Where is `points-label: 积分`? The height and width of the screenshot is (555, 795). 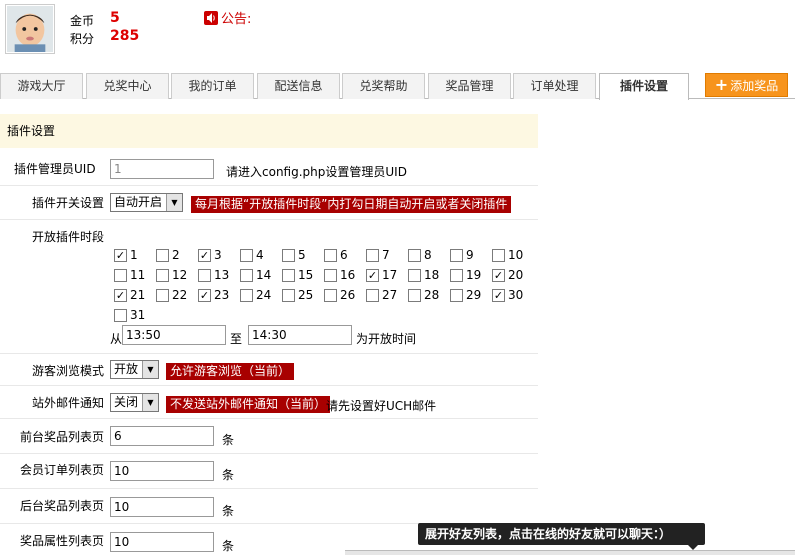 points-label: 积分 is located at coordinates (82, 39).